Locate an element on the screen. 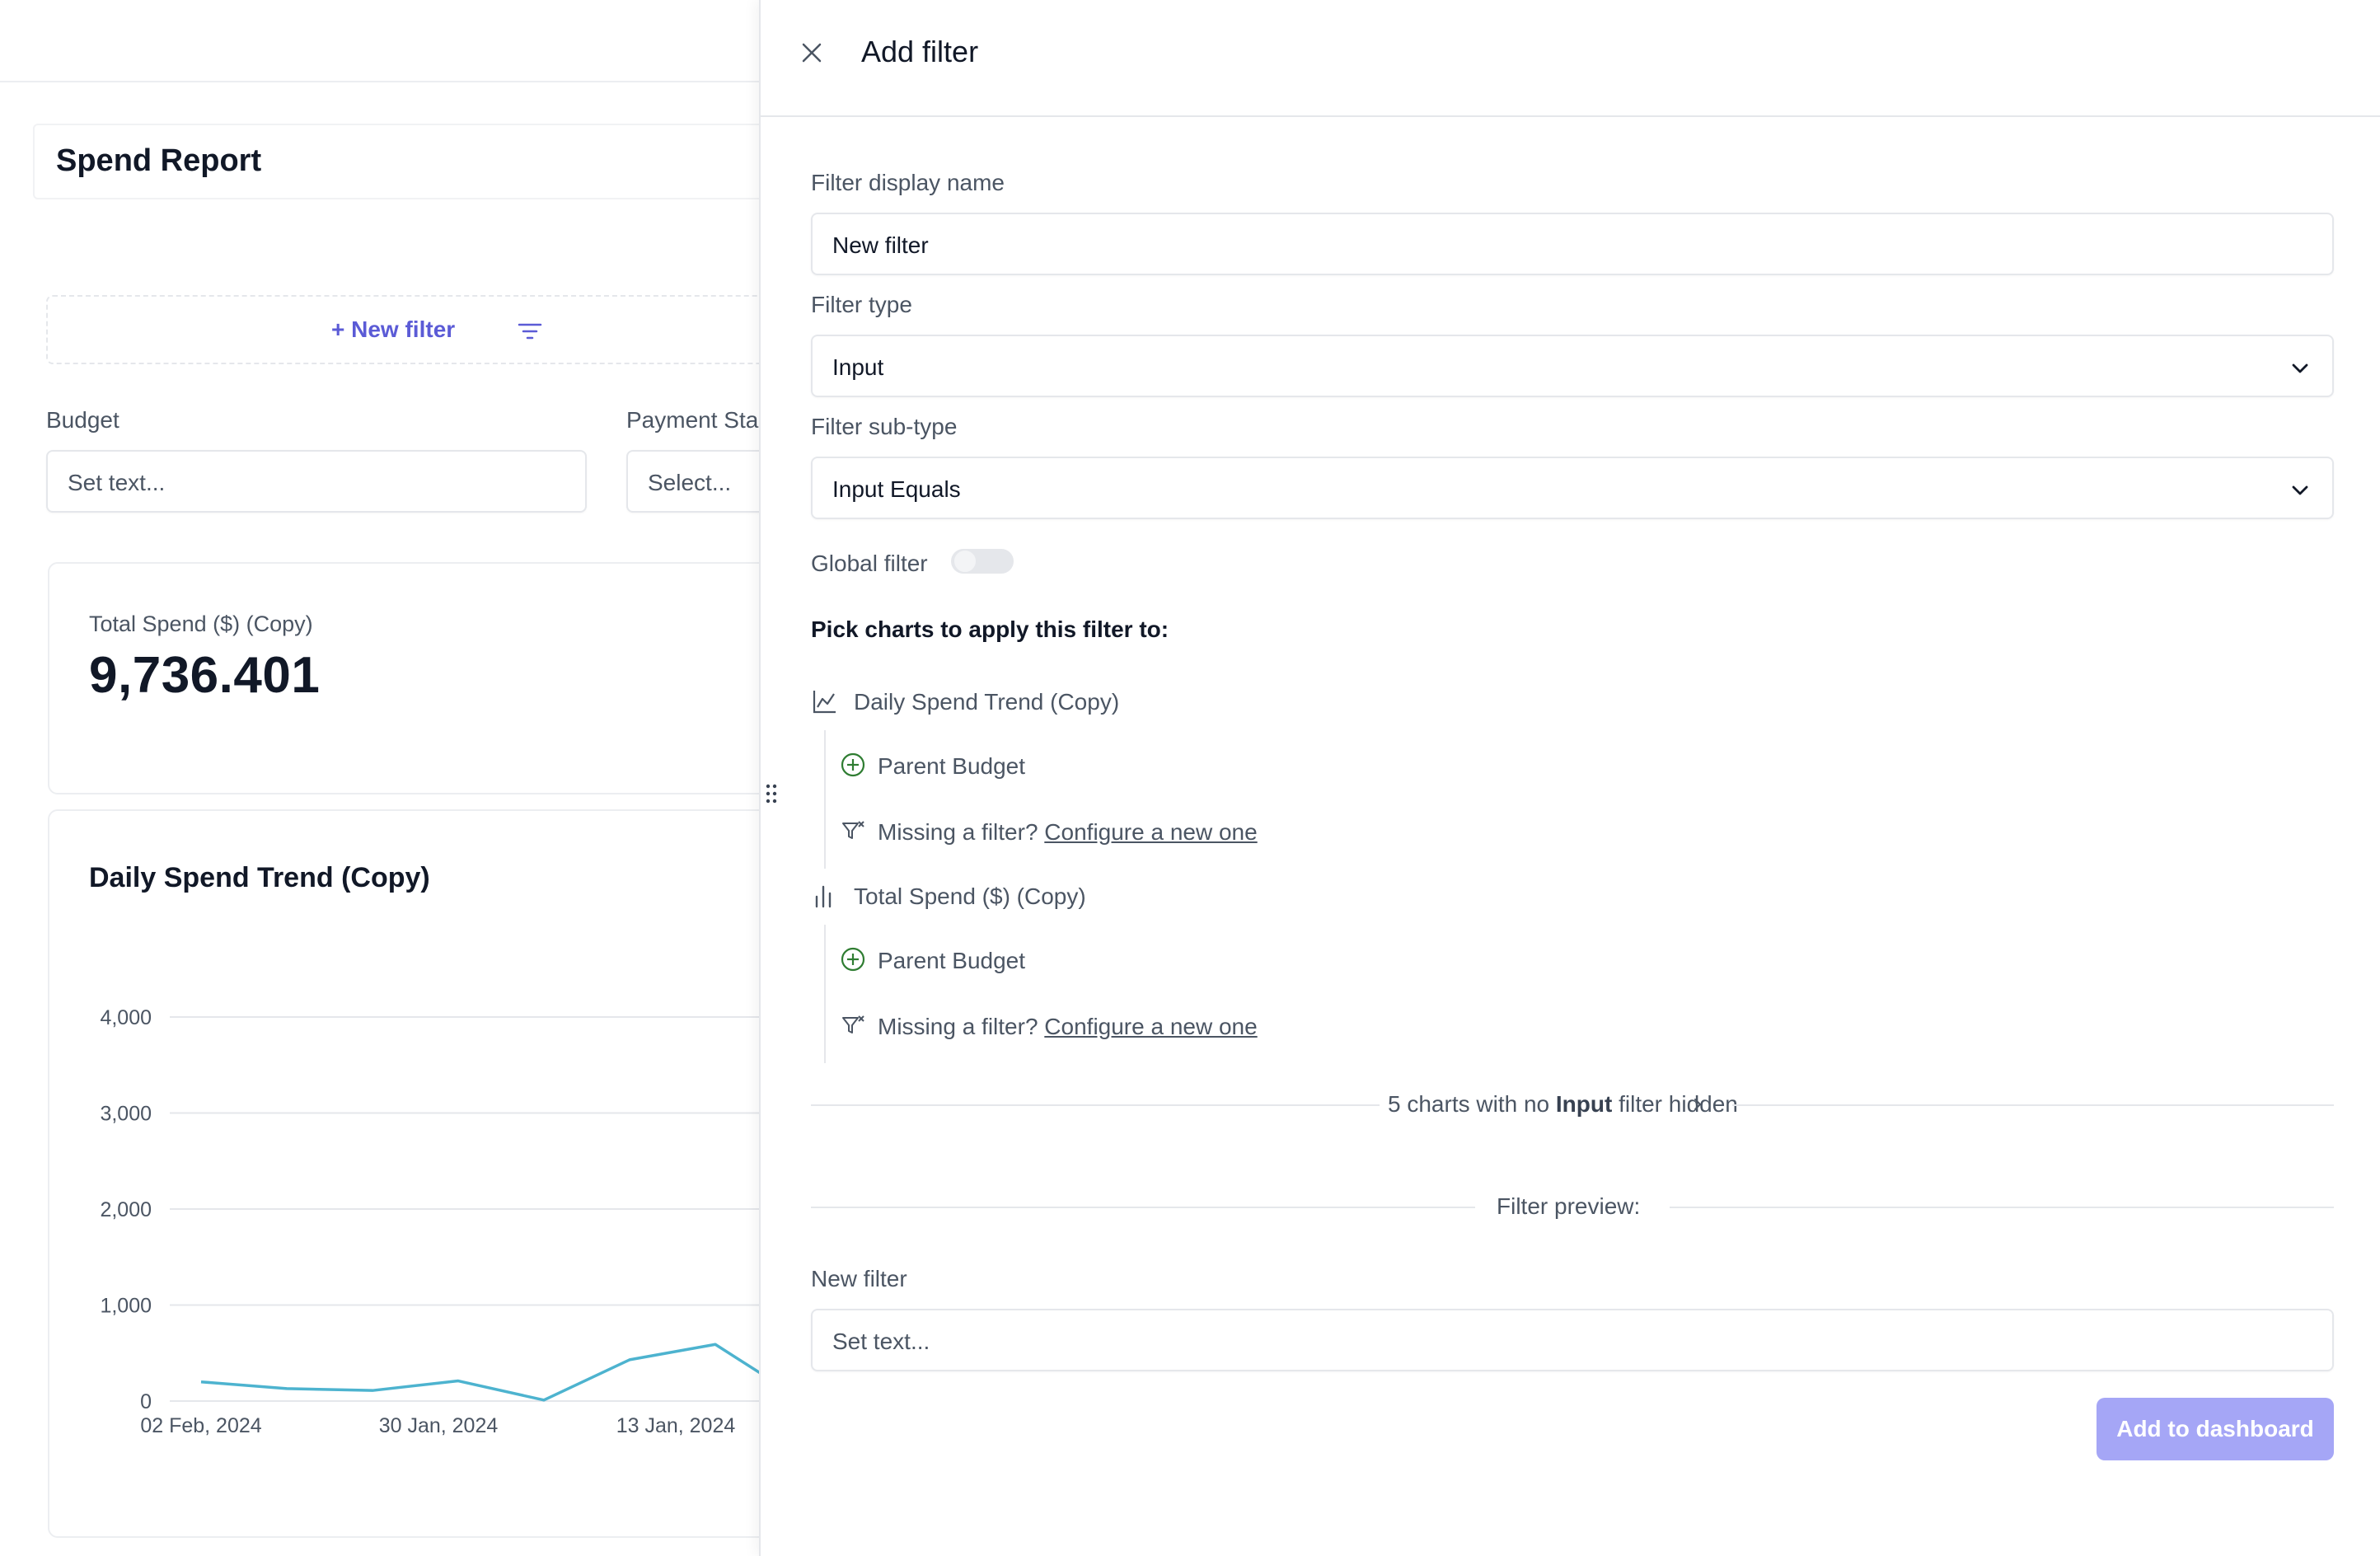 The height and width of the screenshot is (1556, 2380). filter-subtype-label: Filter sub-type is located at coordinates (884, 427).